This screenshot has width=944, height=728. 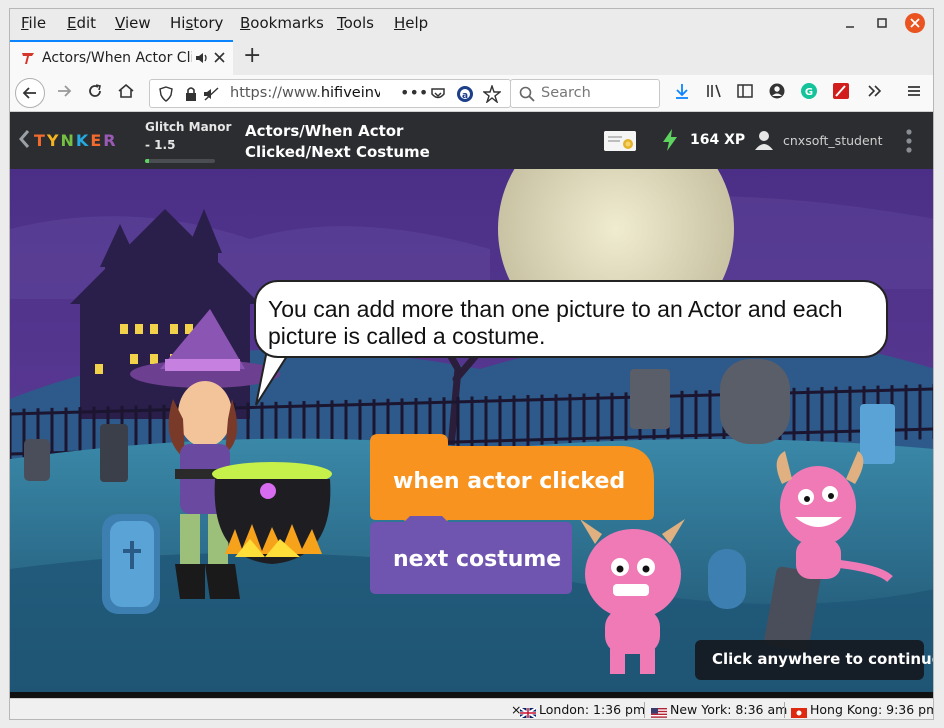 I want to click on lock-icon, so click(x=191, y=96).